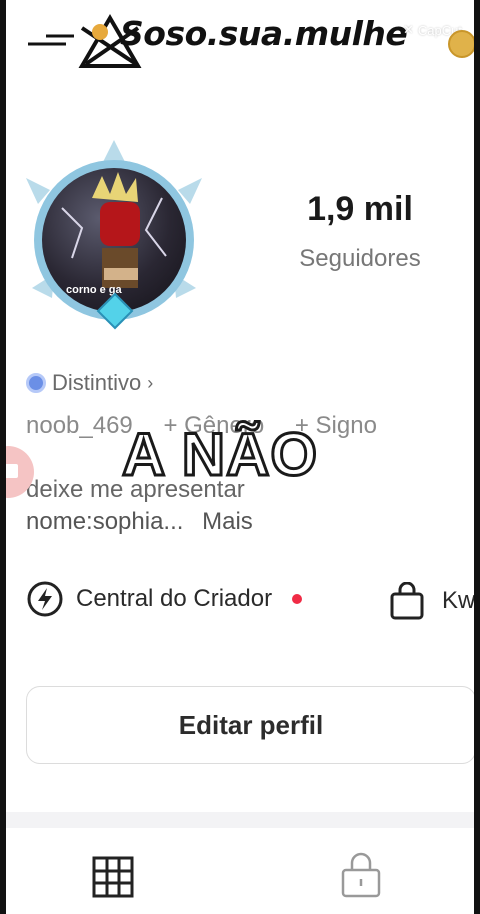 The width and height of the screenshot is (480, 914). I want to click on chevron-right-icon: ›, so click(150, 382).